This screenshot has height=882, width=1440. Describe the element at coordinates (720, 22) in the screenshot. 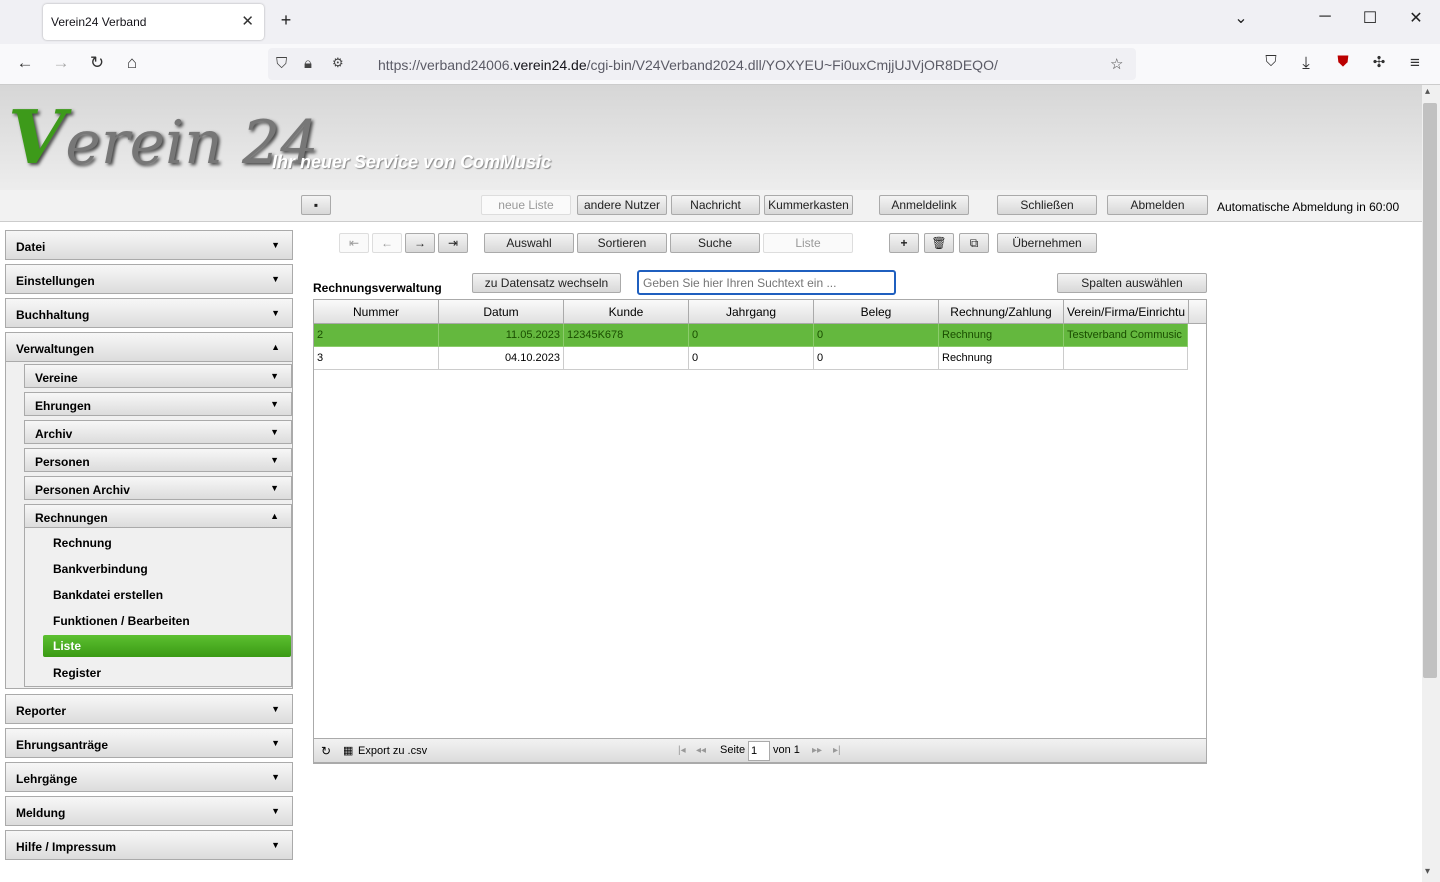

I see `browser-tab-bar: Verein24 Verband ✕ + ⌄ ─ ☐ ✕` at that location.